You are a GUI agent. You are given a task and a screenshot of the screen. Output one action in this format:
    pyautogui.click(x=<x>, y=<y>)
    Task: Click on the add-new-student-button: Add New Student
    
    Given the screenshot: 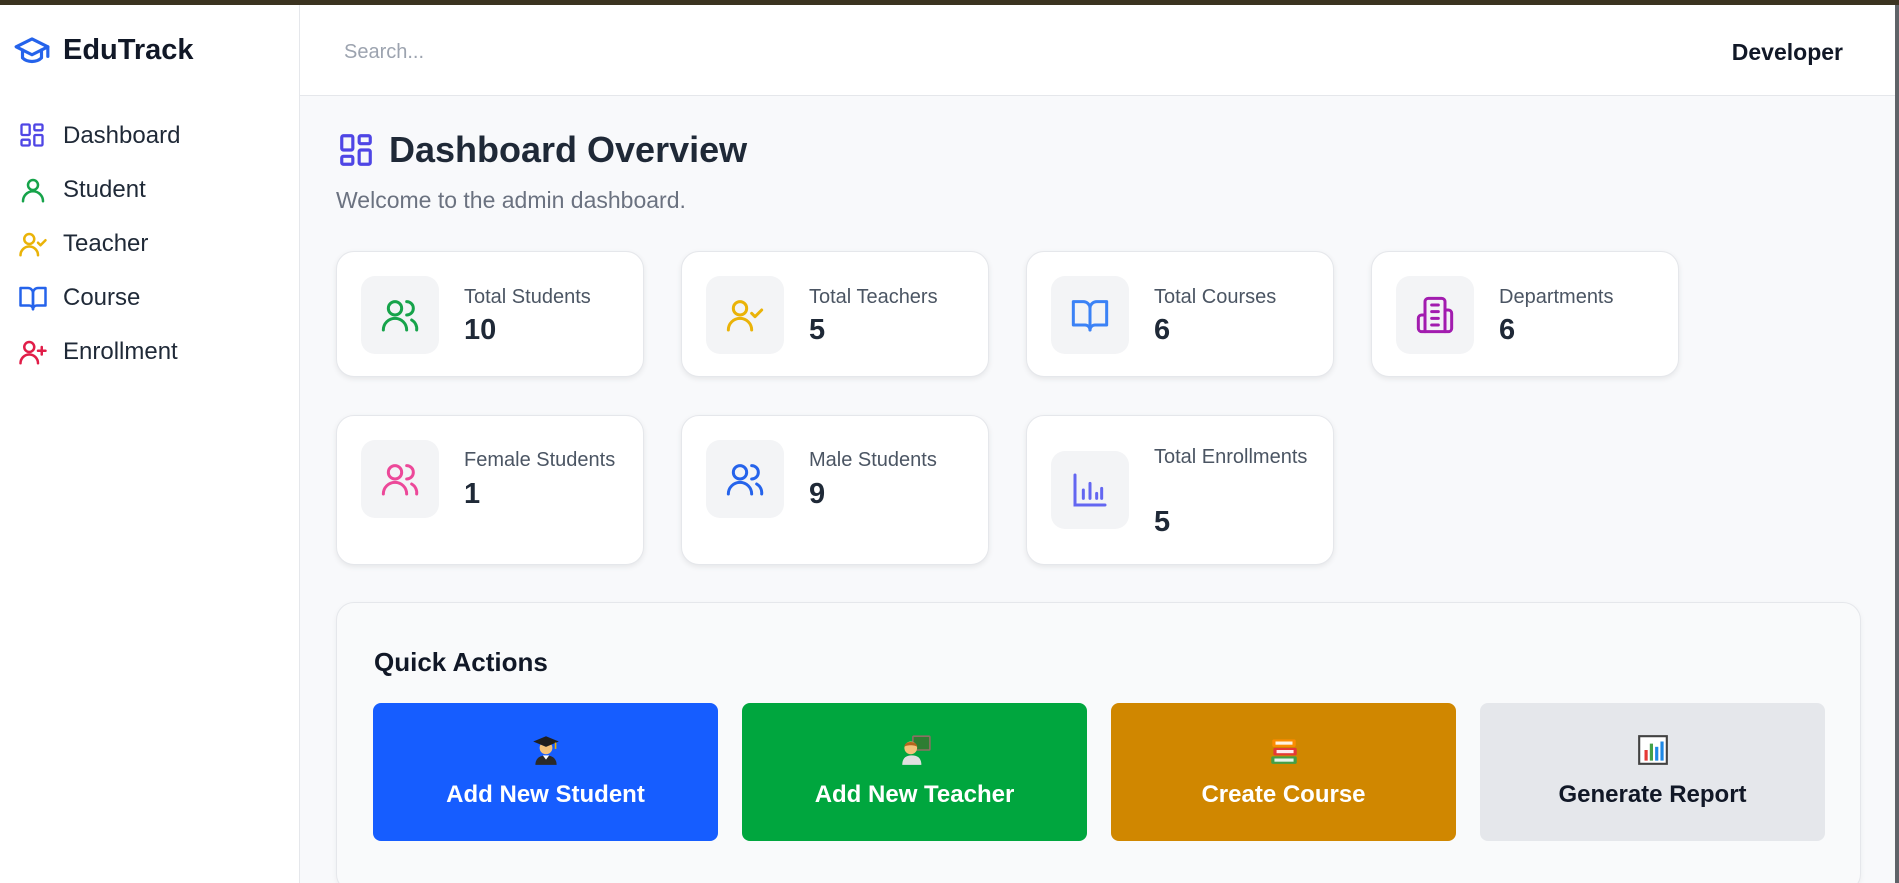 What is the action you would take?
    pyautogui.click(x=545, y=772)
    